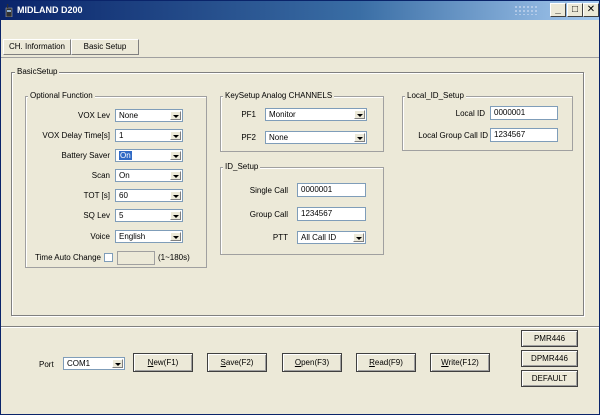  What do you see at coordinates (163, 362) in the screenshot?
I see `new-button: New(F1)` at bounding box center [163, 362].